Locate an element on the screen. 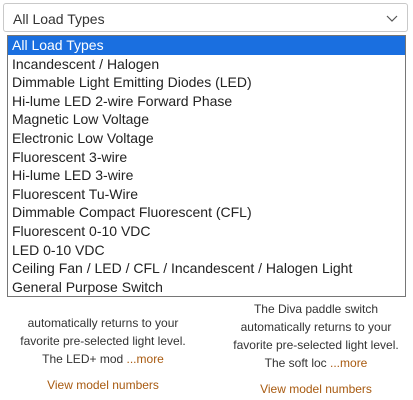 The height and width of the screenshot is (400, 413). load-type-select: All Load Types is located at coordinates (205, 17).